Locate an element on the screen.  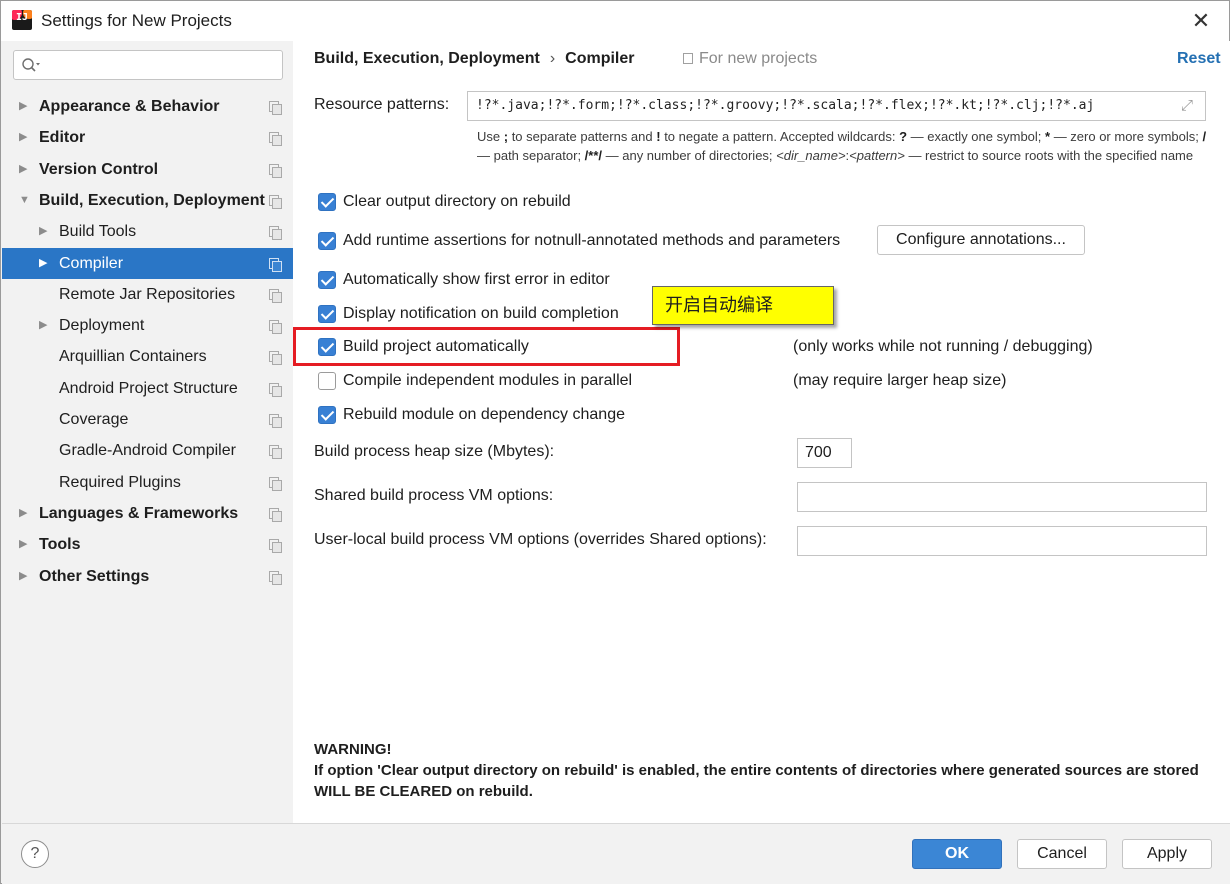
sidebar-item-label: Editor is located at coordinates (62, 137).